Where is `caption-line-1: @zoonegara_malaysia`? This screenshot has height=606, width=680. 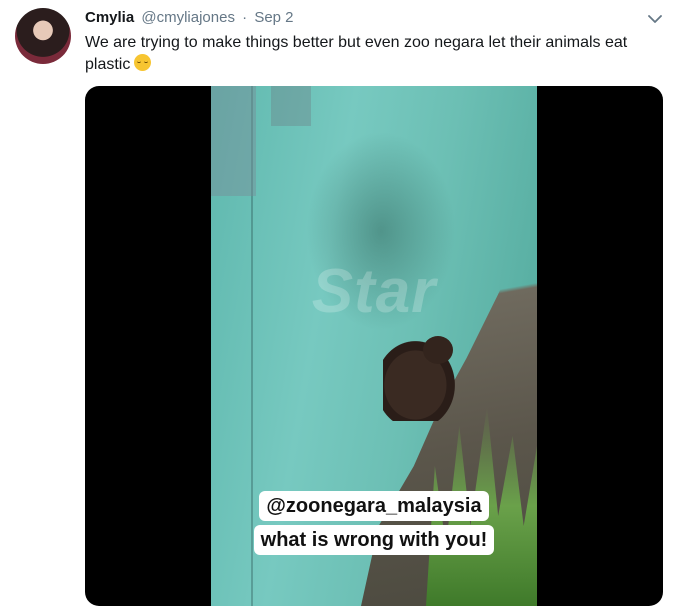 caption-line-1: @zoonegara_malaysia is located at coordinates (374, 506).